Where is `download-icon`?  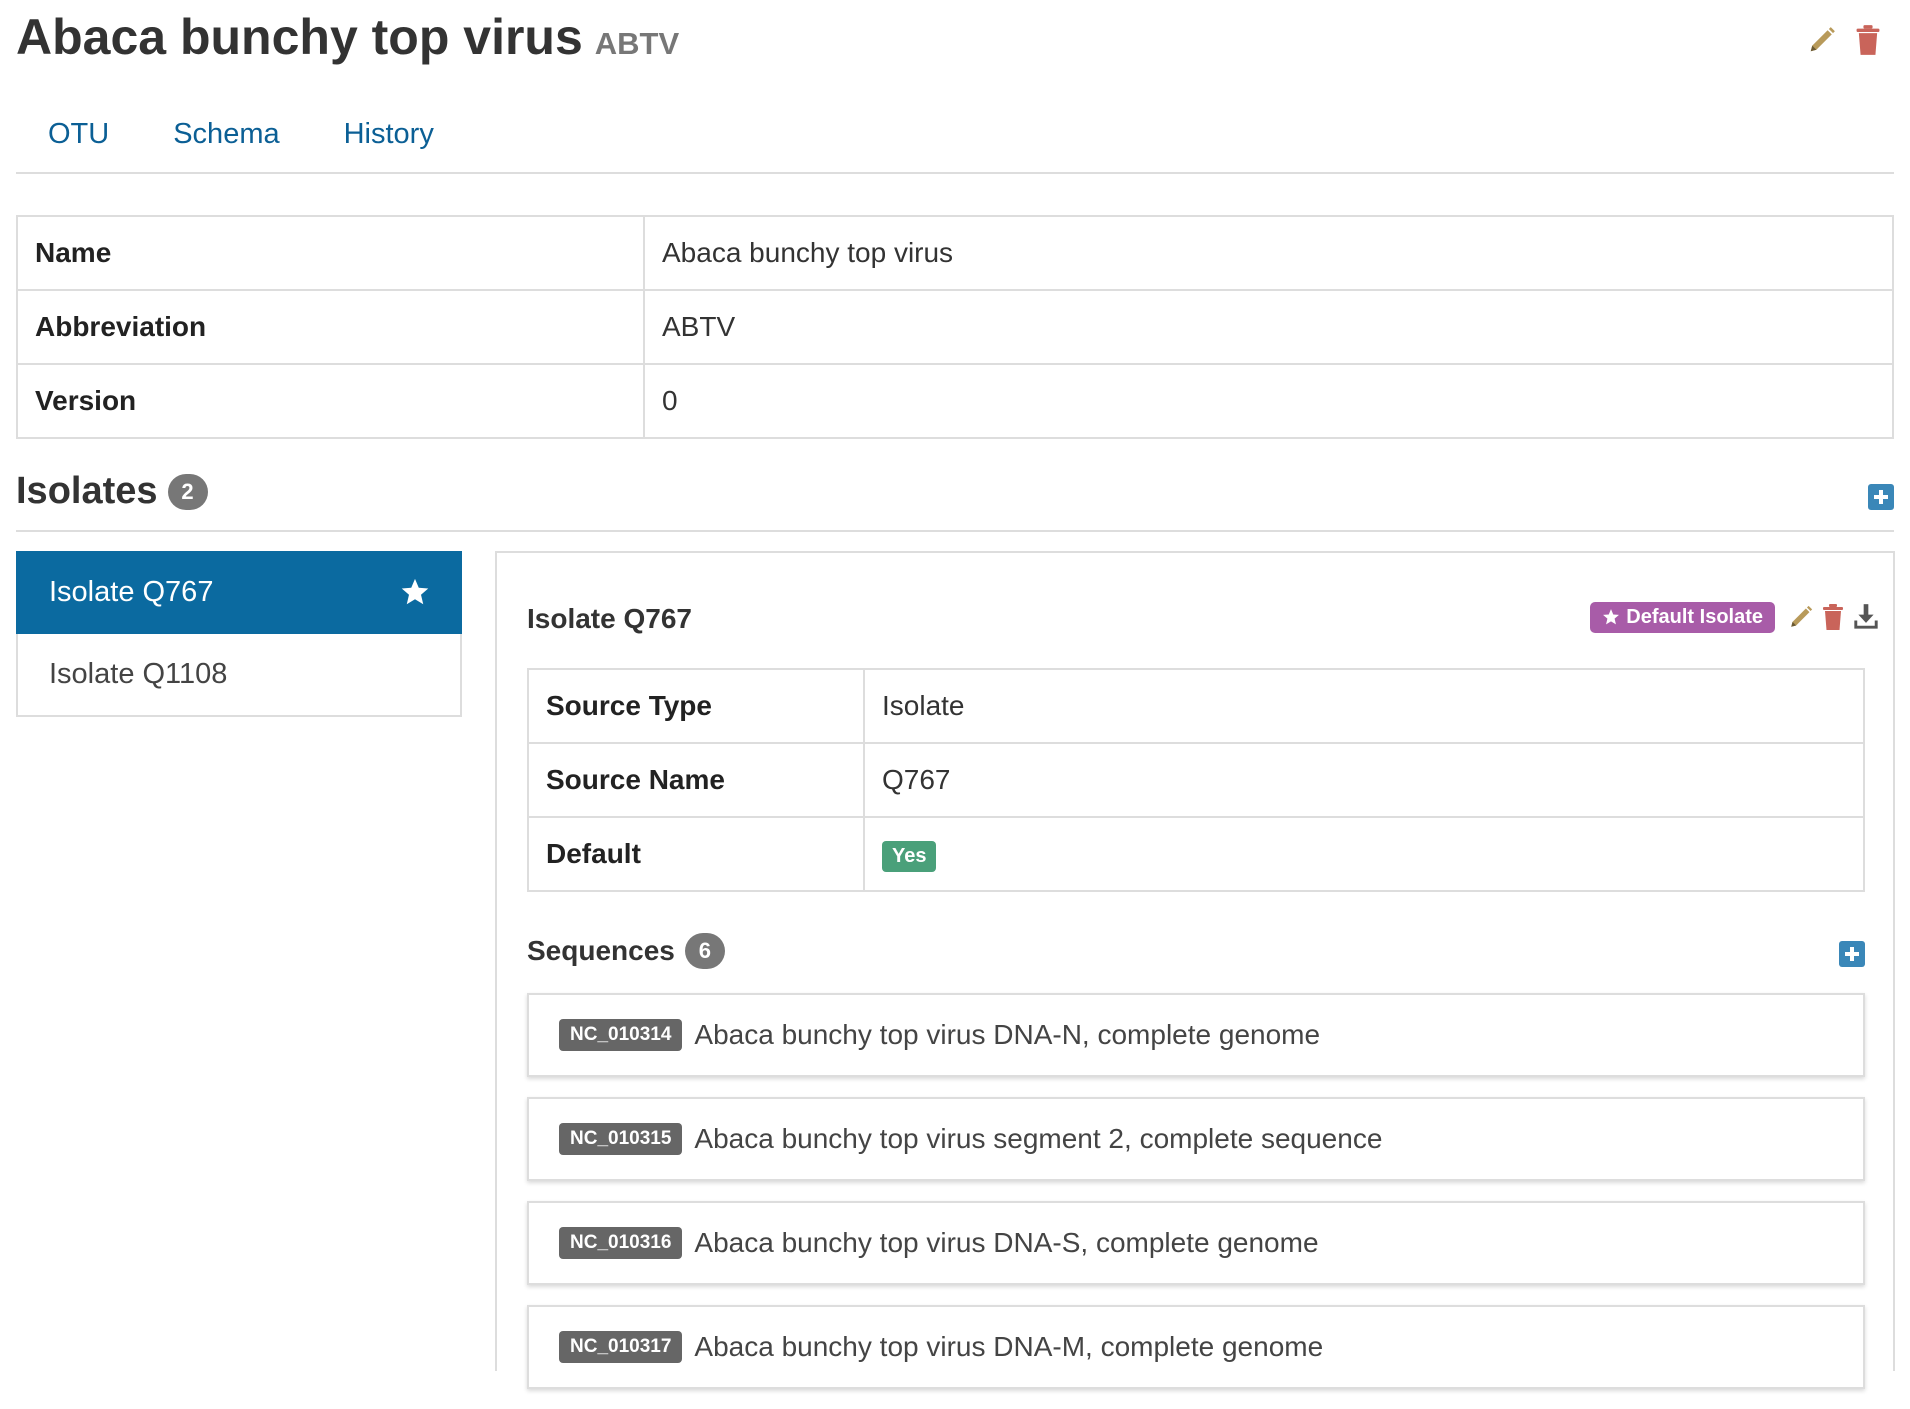
download-icon is located at coordinates (1866, 617).